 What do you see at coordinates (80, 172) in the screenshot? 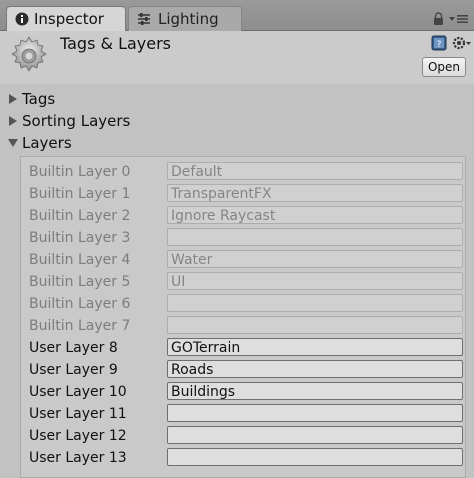
I see `layer-name: Builtin Layer 0` at bounding box center [80, 172].